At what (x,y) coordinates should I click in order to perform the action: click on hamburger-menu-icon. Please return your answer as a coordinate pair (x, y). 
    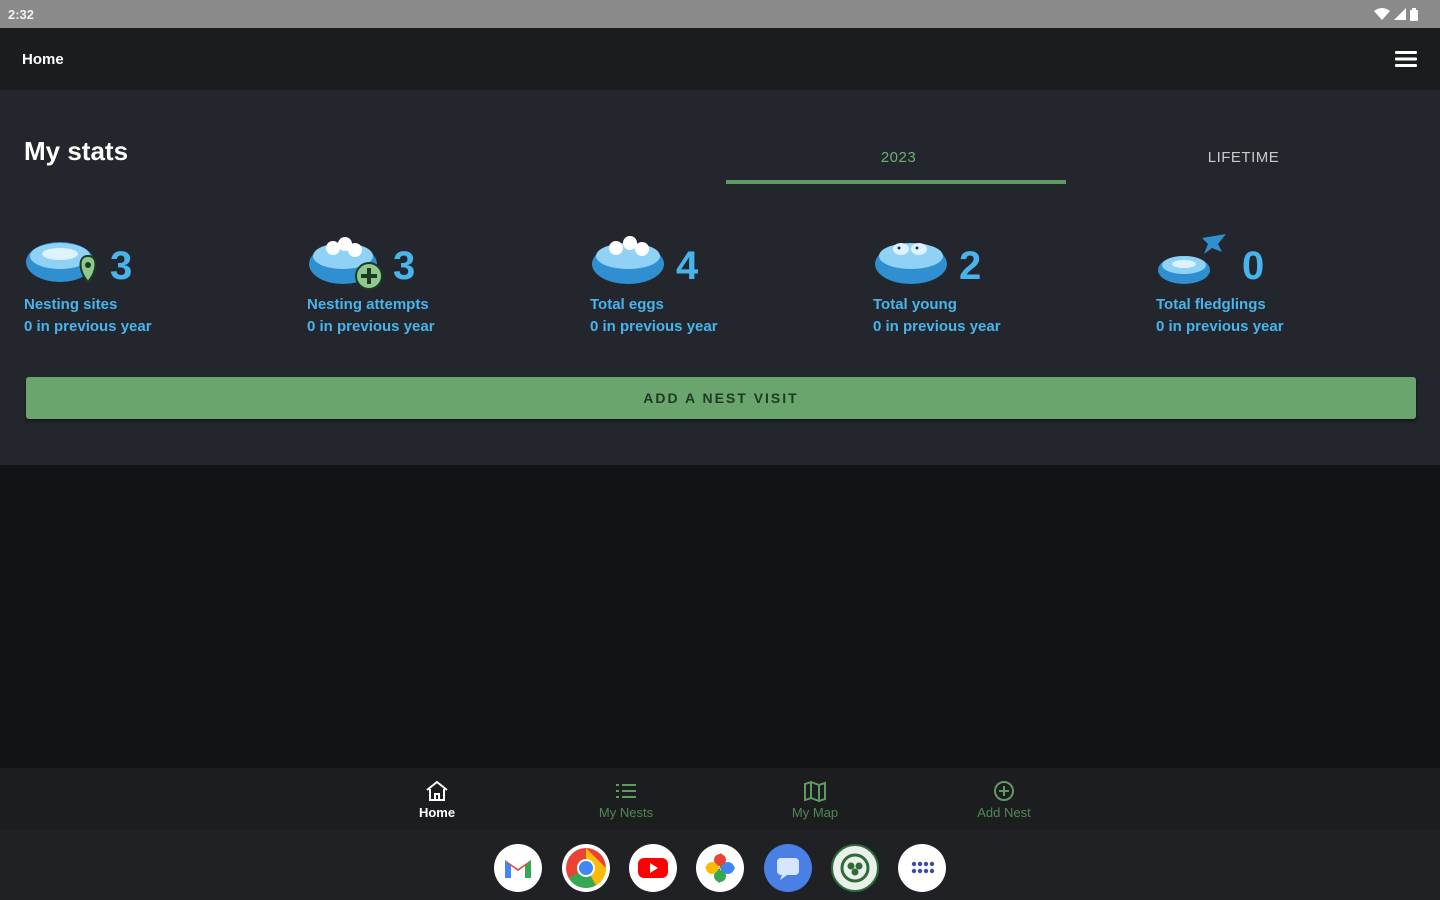
    Looking at the image, I should click on (1406, 59).